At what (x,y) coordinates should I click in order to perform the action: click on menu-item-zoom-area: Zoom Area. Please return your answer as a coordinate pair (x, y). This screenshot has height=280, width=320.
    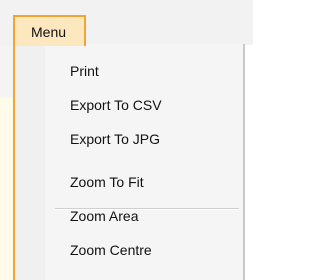
    Looking at the image, I should click on (129, 216).